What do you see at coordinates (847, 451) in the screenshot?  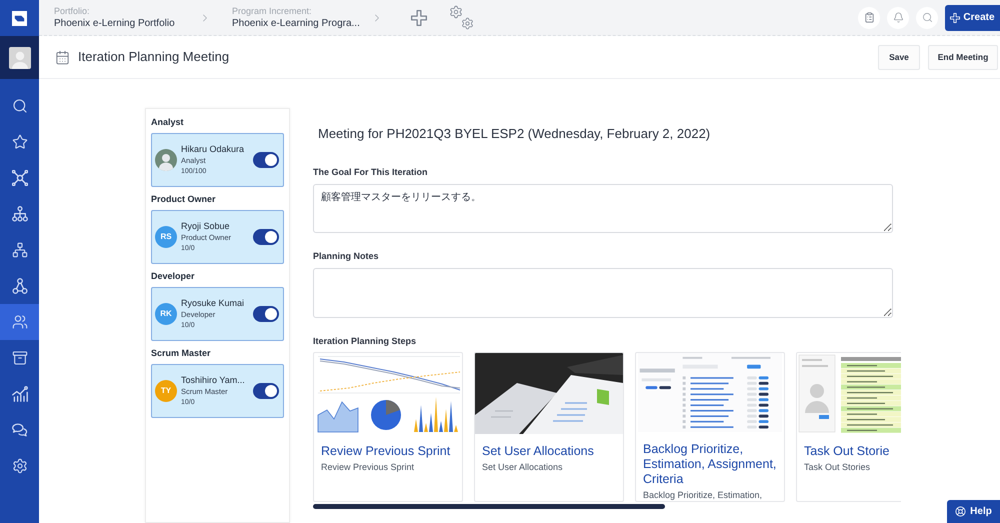 I see `step-title: Task Out Storie` at bounding box center [847, 451].